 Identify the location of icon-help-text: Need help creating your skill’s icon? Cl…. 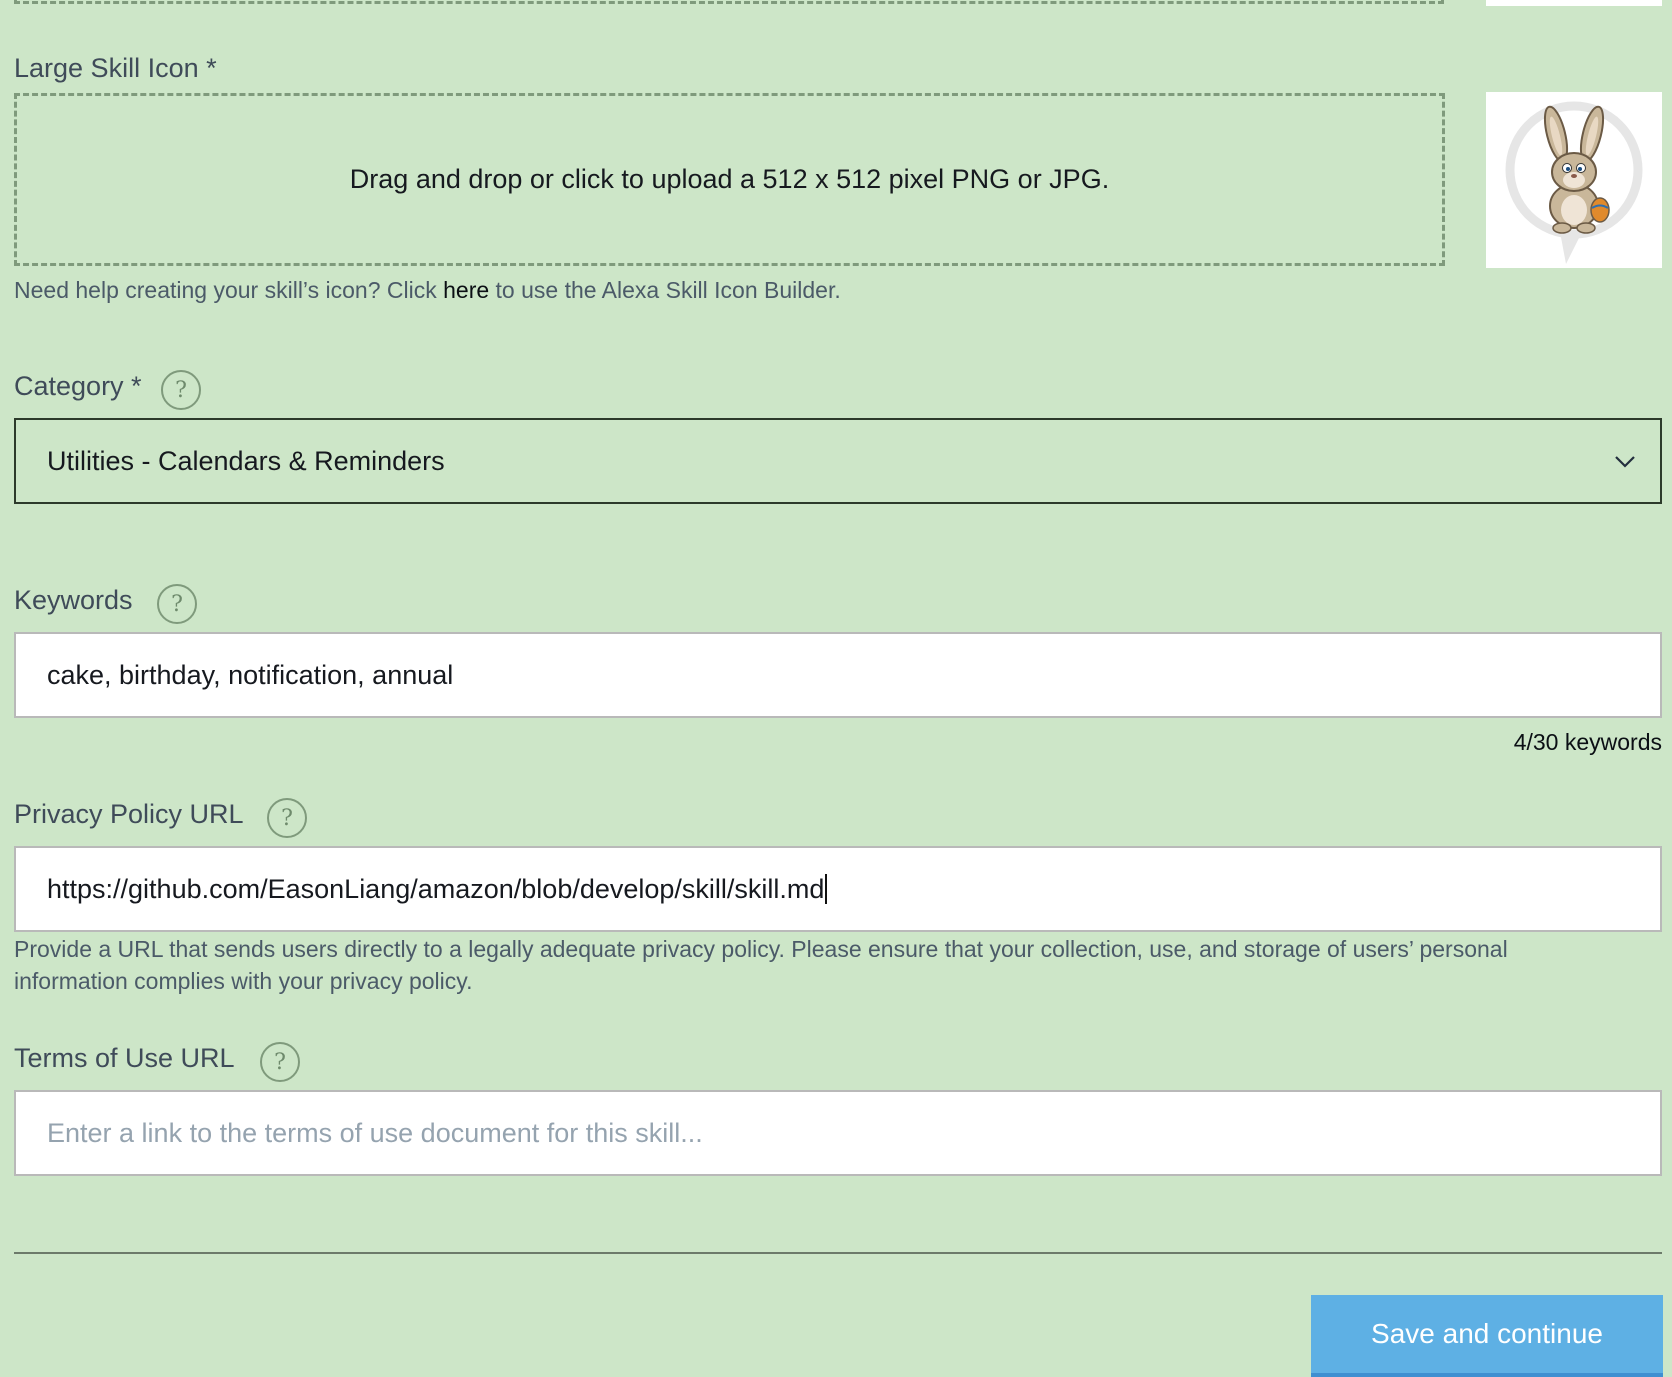
(427, 290).